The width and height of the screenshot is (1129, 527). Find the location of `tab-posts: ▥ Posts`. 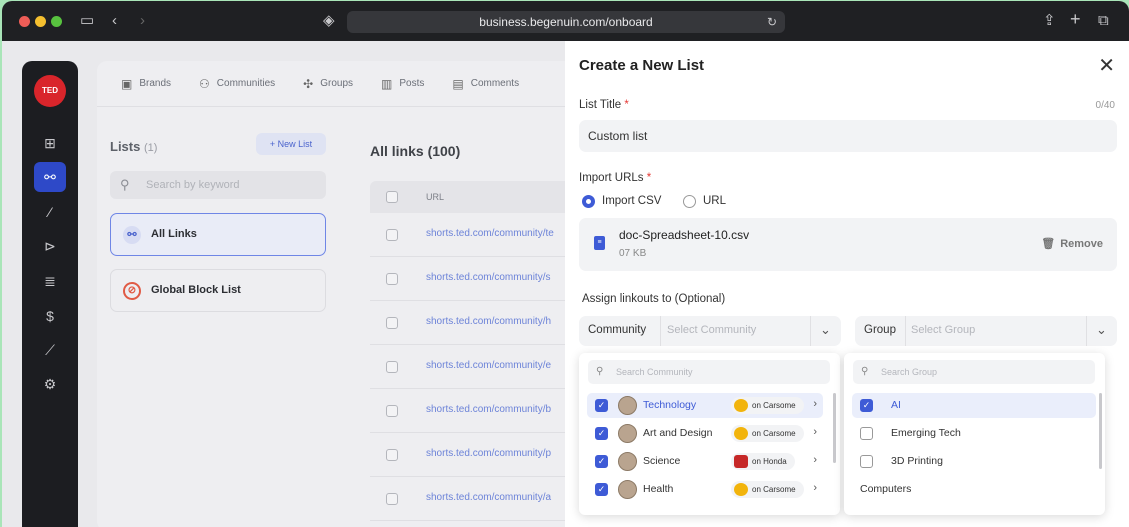

tab-posts: ▥ Posts is located at coordinates (402, 84).